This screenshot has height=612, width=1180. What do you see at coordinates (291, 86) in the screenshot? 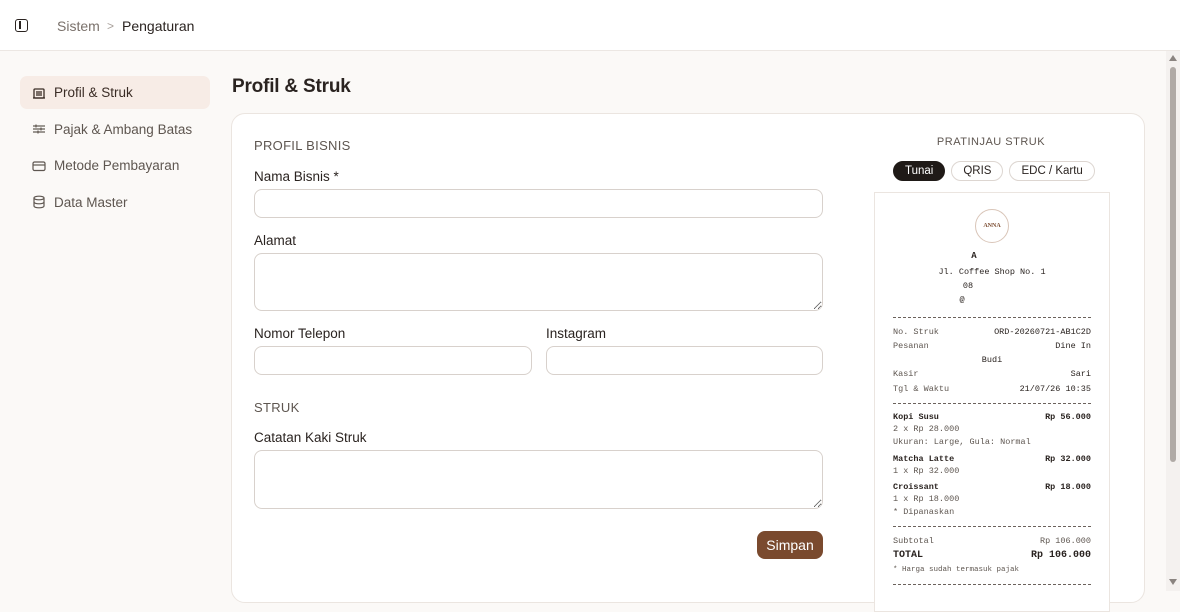
I see `page-title: Profil & Struk` at bounding box center [291, 86].